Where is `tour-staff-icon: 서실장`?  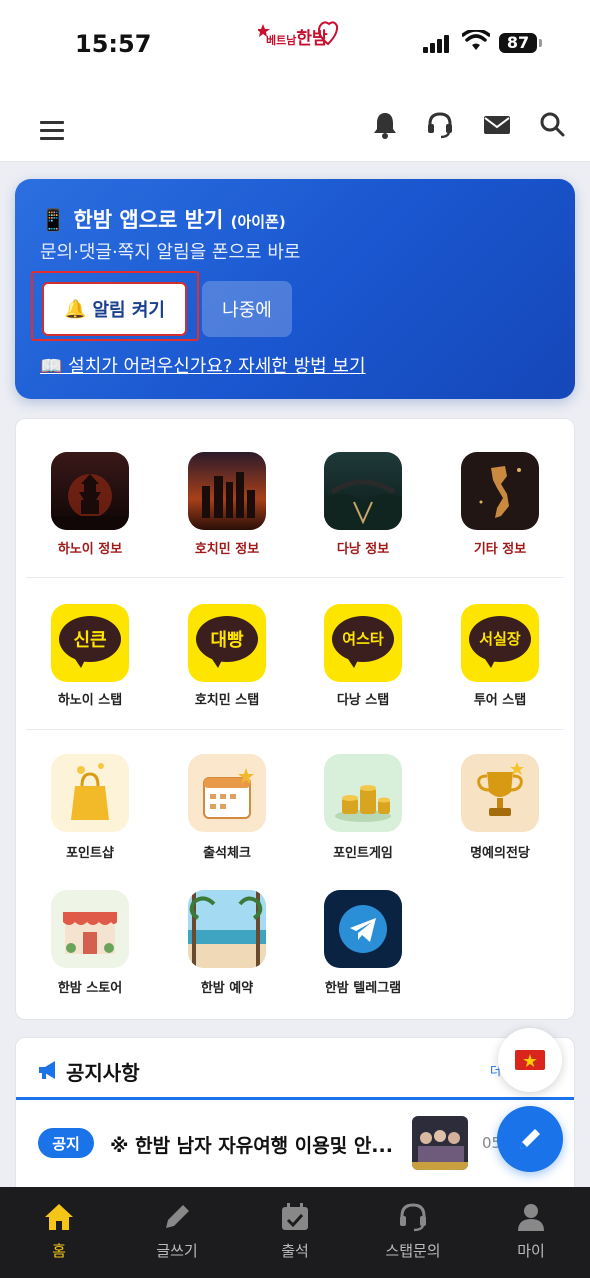 tour-staff-icon: 서실장 is located at coordinates (500, 643).